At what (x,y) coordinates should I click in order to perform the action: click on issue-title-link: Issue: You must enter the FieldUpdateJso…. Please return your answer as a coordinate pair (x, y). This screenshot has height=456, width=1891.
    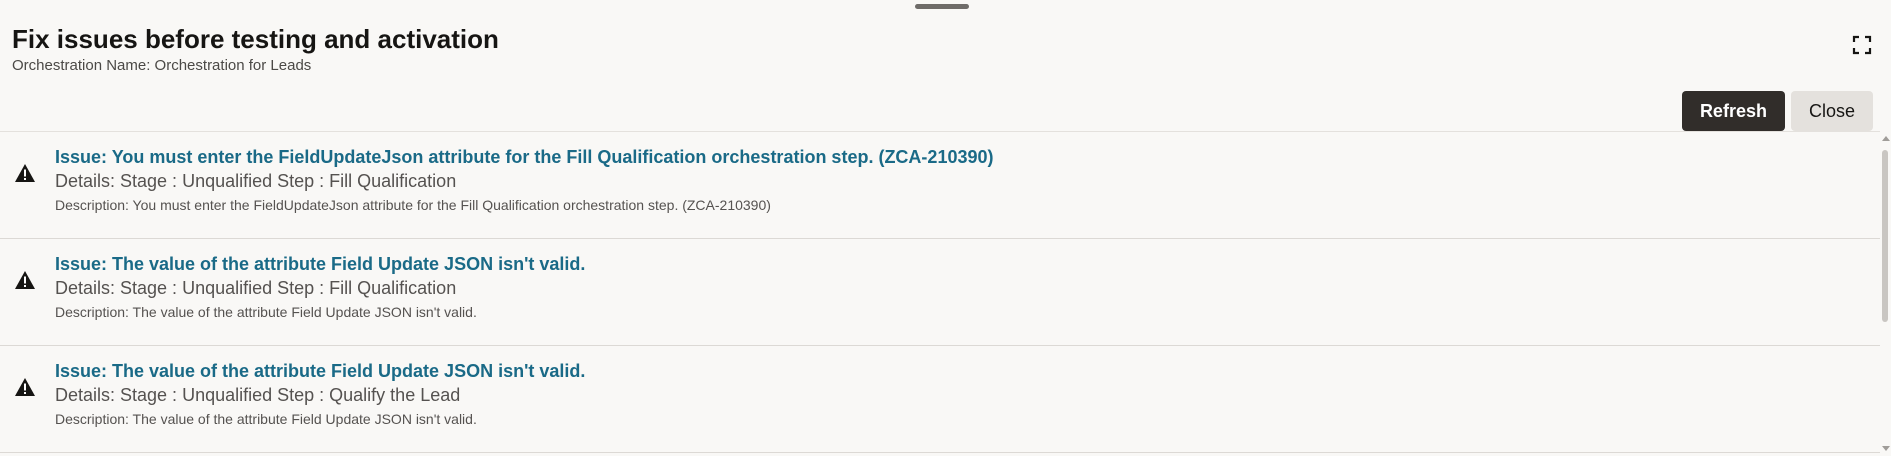
    Looking at the image, I should click on (524, 157).